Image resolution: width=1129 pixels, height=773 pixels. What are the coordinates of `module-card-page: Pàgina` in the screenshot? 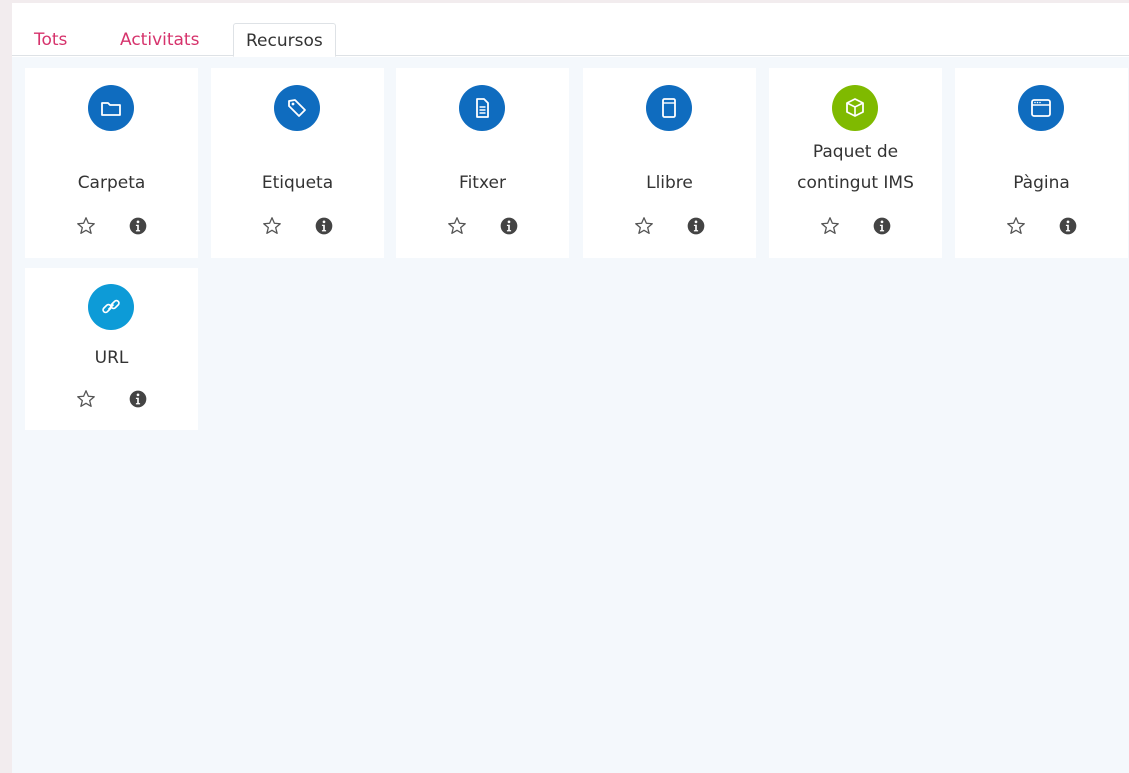 It's located at (1041, 163).